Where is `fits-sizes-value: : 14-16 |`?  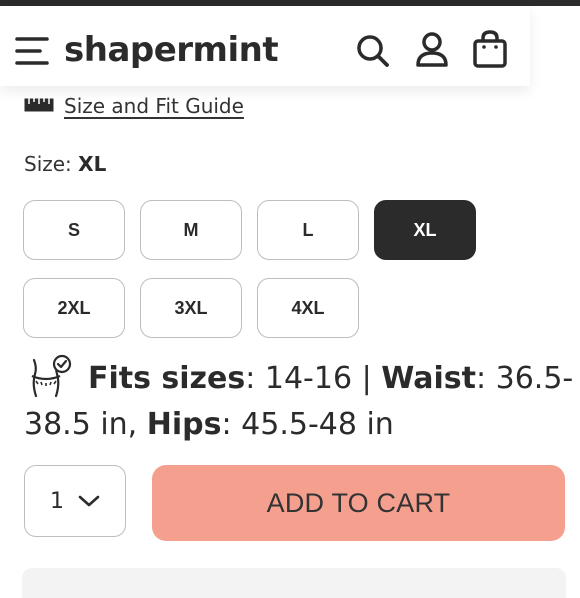
fits-sizes-value: : 14-16 | is located at coordinates (313, 378).